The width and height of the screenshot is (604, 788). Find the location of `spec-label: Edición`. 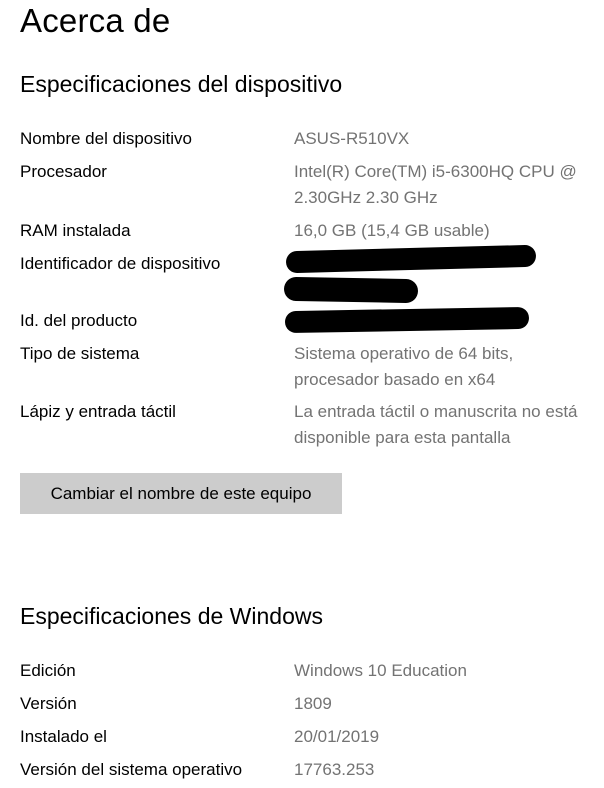

spec-label: Edición is located at coordinates (48, 670).